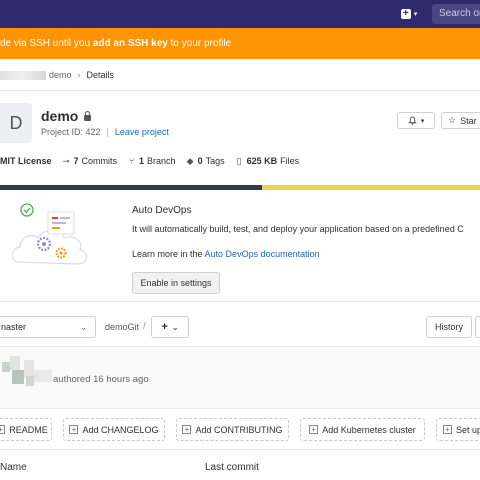  What do you see at coordinates (199, 43) in the screenshot?
I see `banner-text-suffix: to your profile` at bounding box center [199, 43].